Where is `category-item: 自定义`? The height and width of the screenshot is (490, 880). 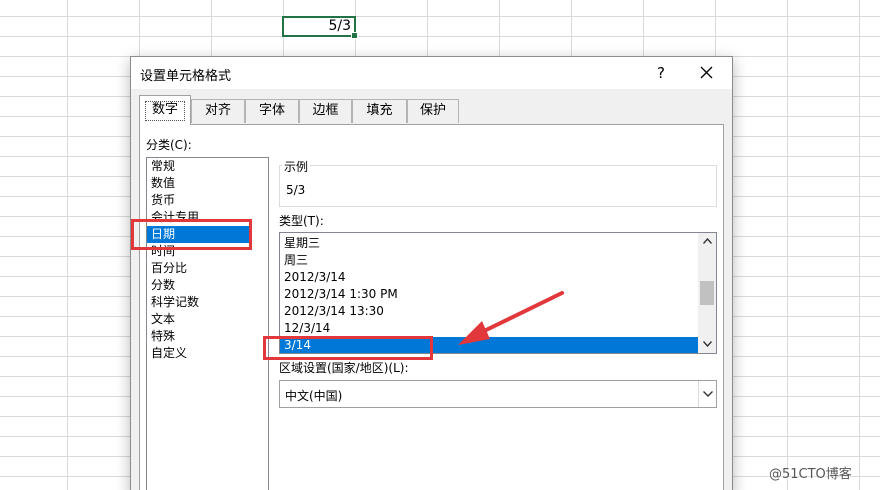 category-item: 自定义 is located at coordinates (207, 353).